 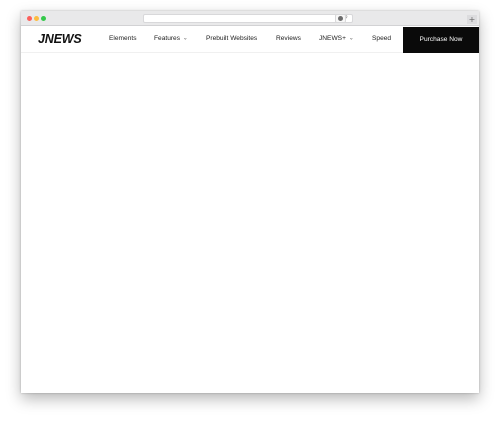 I want to click on nav-item-features: Features ⌄, so click(x=171, y=38).